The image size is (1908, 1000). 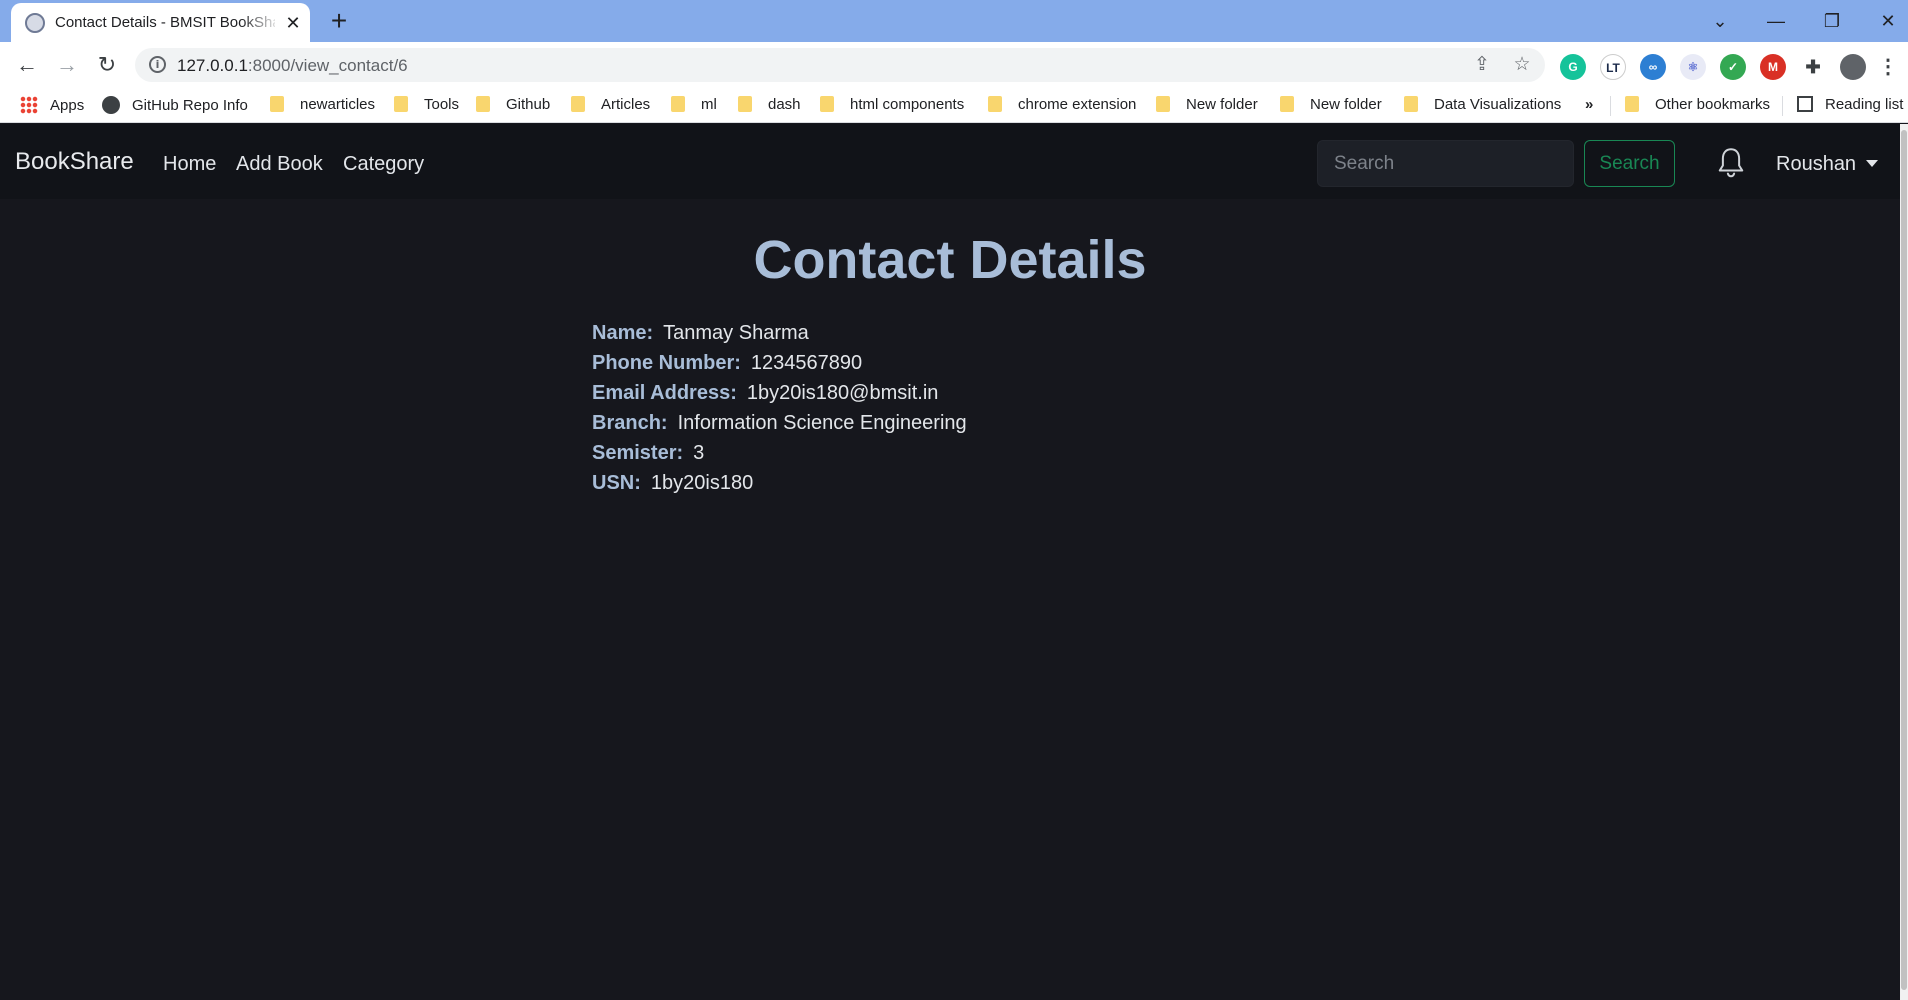 What do you see at coordinates (157, 64) in the screenshot?
I see `site-info-icon: i` at bounding box center [157, 64].